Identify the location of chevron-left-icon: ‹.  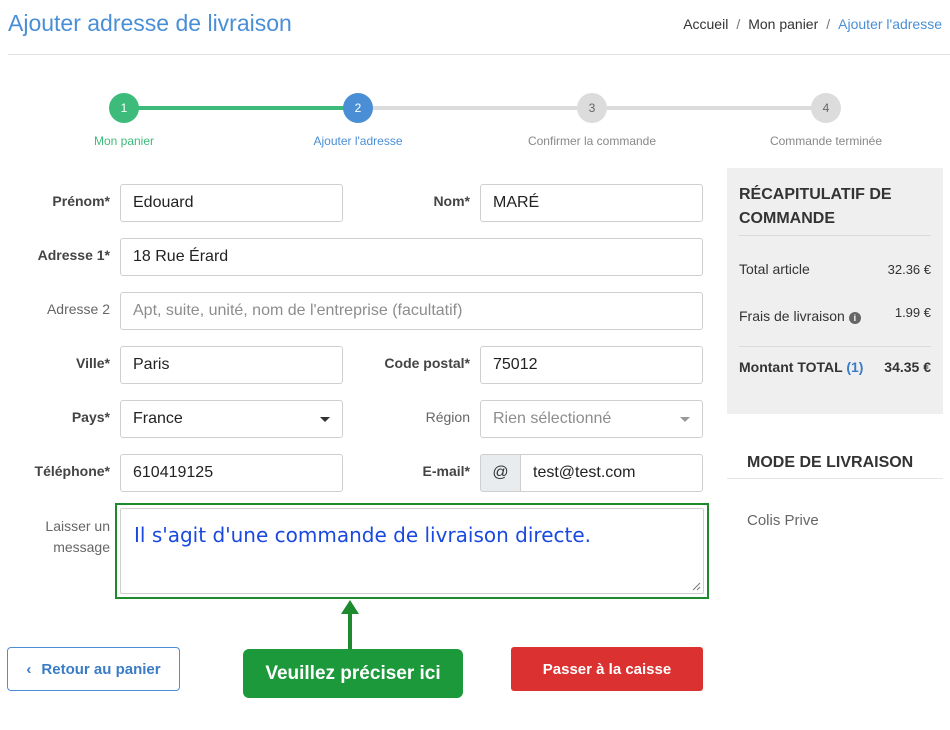
(29, 669).